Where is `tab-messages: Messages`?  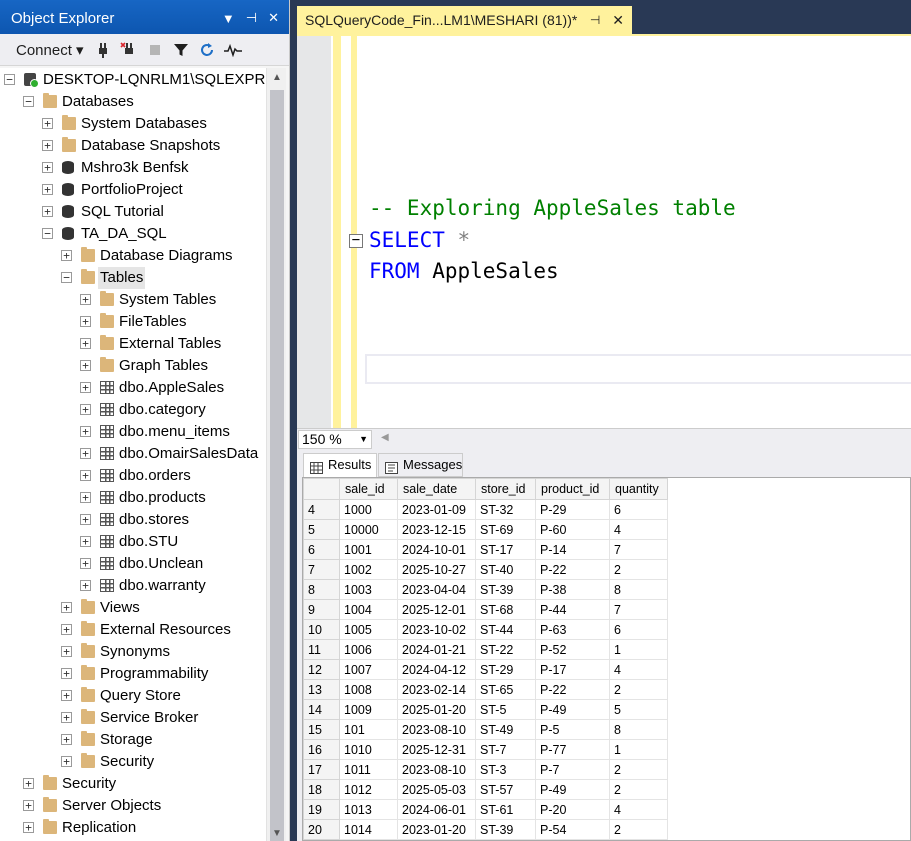
tab-messages: Messages is located at coordinates (420, 465).